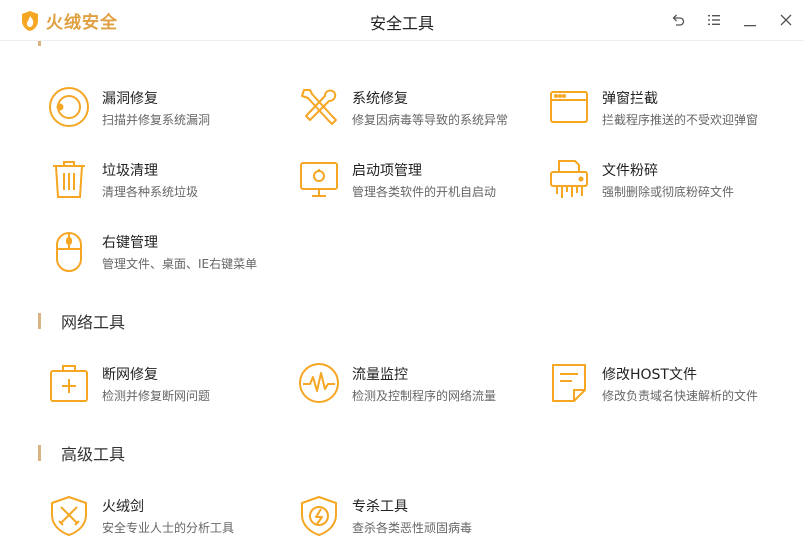 The image size is (804, 536). What do you see at coordinates (418, 514) in the screenshot?
I see `tool-virus-killer: 专杀工具 查杀各类恶性顽固病毒` at bounding box center [418, 514].